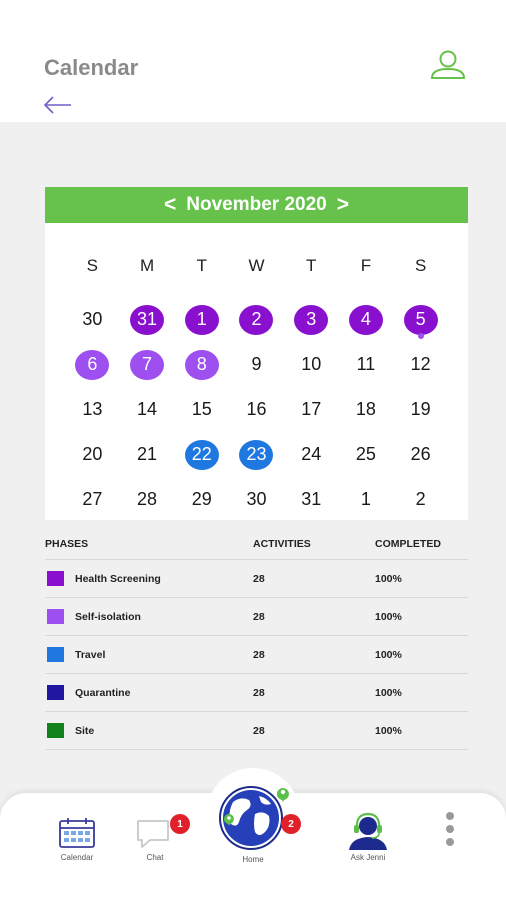 Image resolution: width=506 pixels, height=900 pixels. I want to click on phase-row: Self-isolation 28 100%, so click(256, 617).